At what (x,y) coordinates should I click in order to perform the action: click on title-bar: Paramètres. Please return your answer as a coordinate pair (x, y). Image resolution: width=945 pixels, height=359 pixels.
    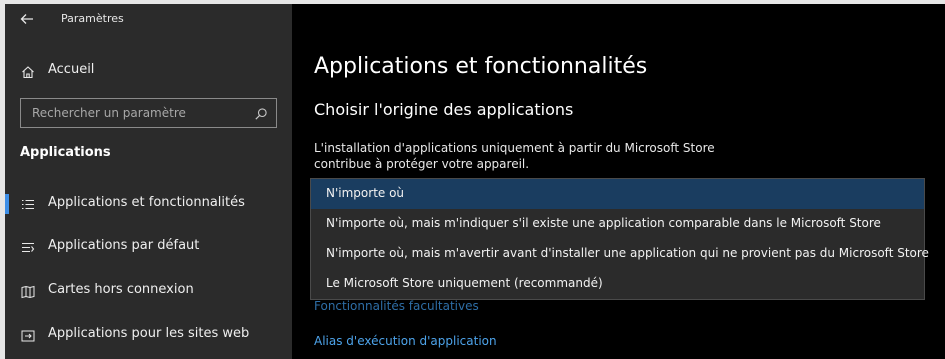
    Looking at the image, I should click on (148, 19).